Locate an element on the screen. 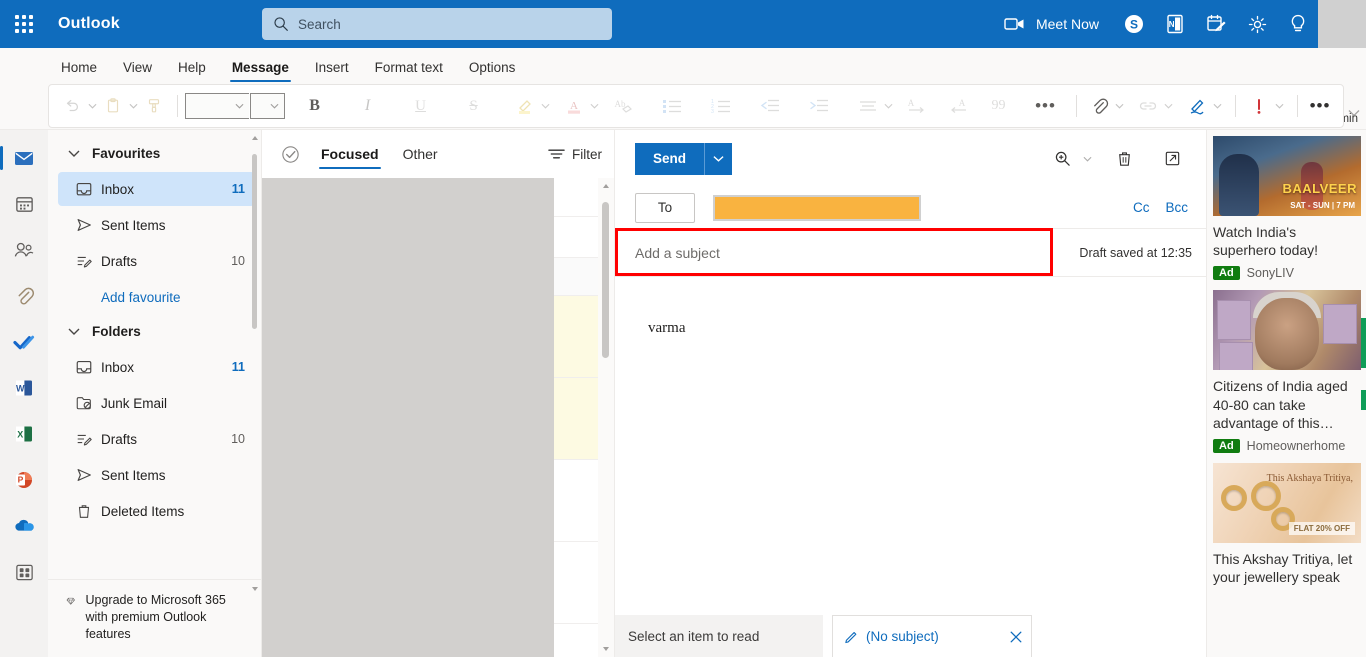  rail-item-onedrive is located at coordinates (24, 526).